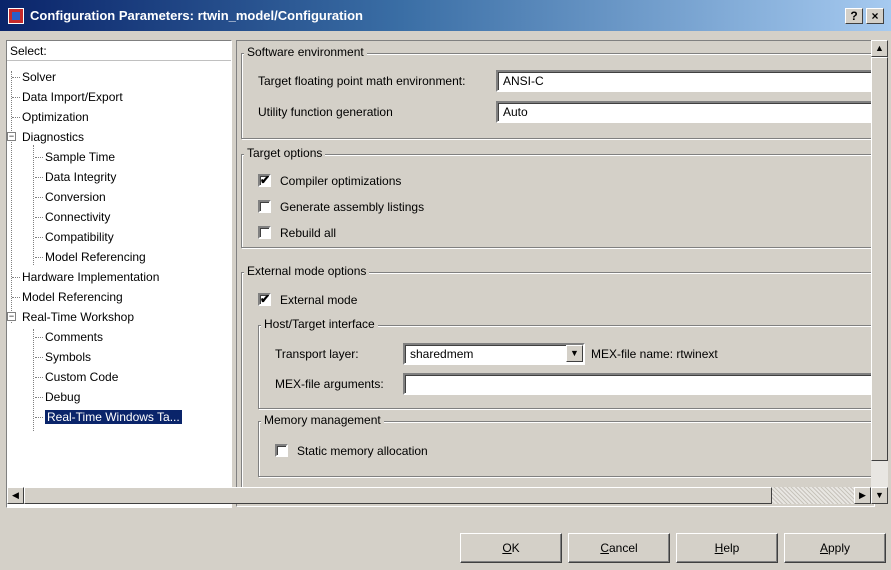 The image size is (891, 570). Describe the element at coordinates (11, 136) in the screenshot. I see `collapse-diagnostics-icon: −` at that location.